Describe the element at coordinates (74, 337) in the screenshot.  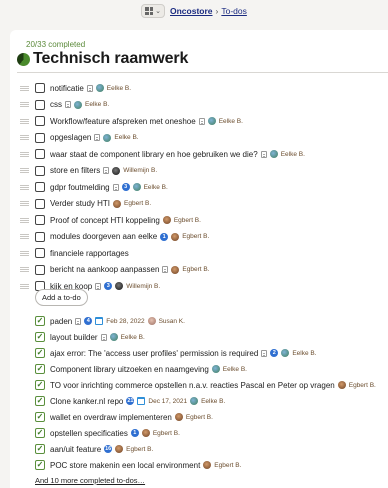
I see `todo-title: layout builder` at that location.